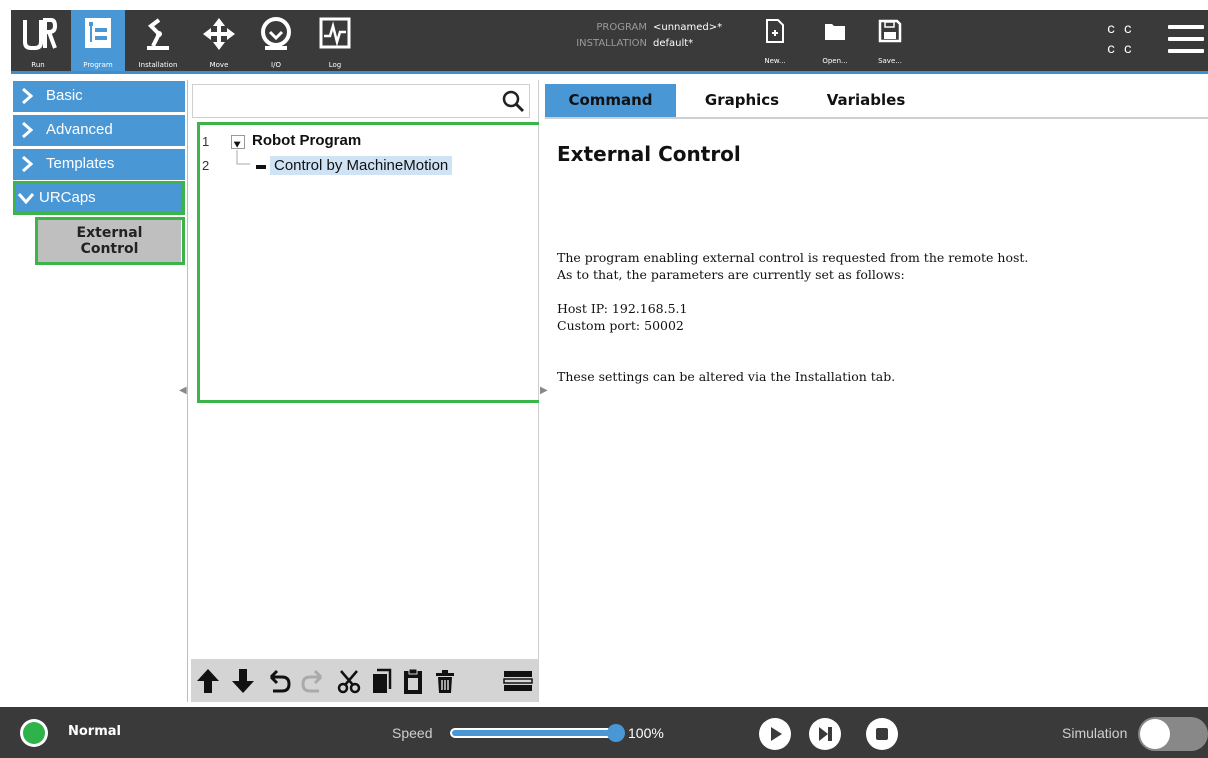  I want to click on tab-run: Run, so click(38, 40).